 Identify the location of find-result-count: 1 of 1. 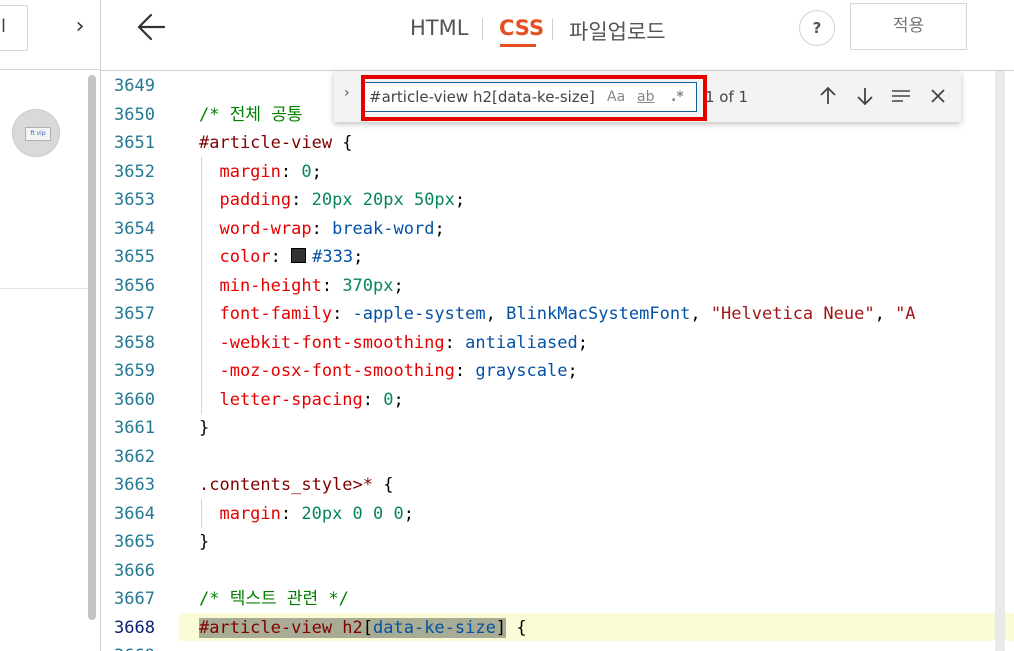
(727, 97).